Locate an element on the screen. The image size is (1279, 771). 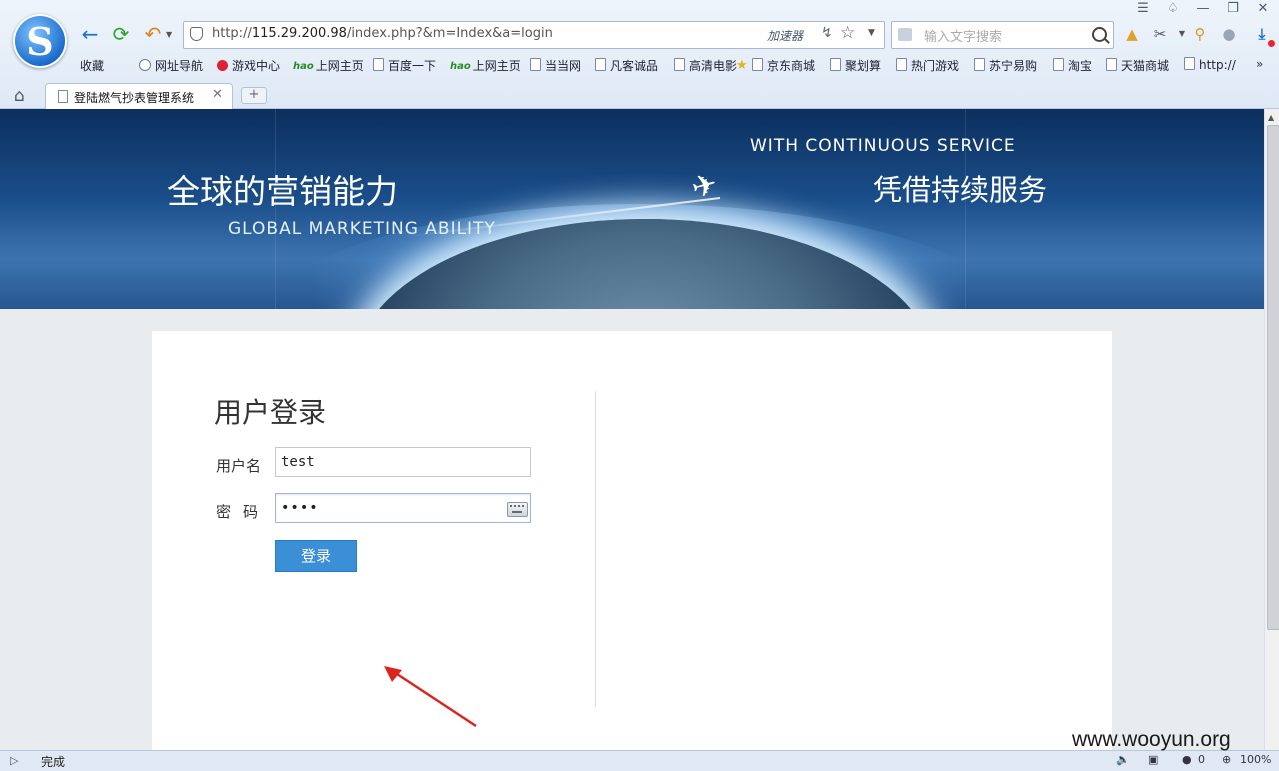
sidebar-toggle-icon: ▷ is located at coordinates (14, 760).